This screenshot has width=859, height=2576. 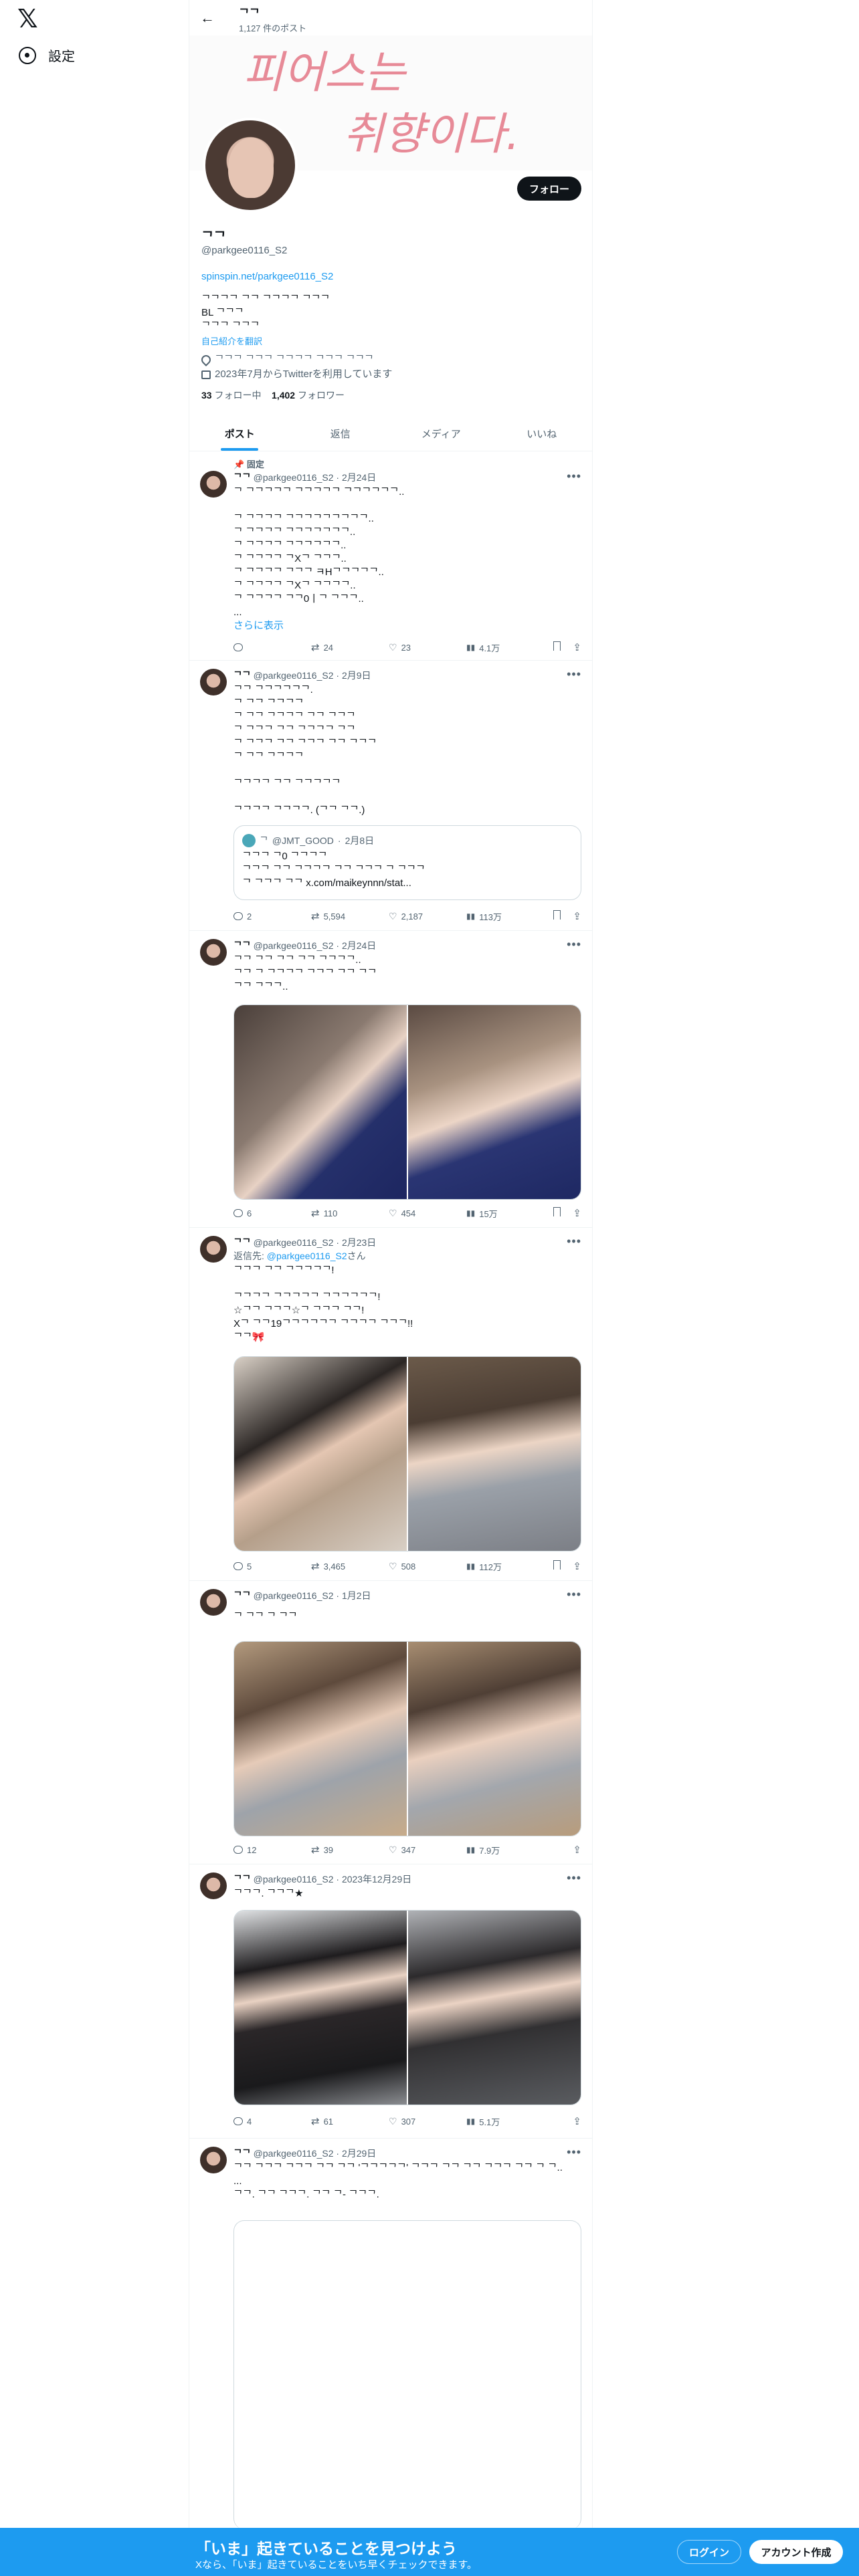 What do you see at coordinates (272, 916) in the screenshot?
I see `reply-button: 2` at bounding box center [272, 916].